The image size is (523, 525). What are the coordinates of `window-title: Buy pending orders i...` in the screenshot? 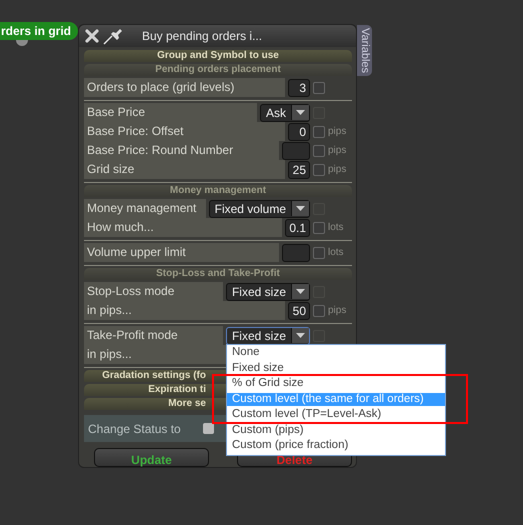 It's located at (202, 36).